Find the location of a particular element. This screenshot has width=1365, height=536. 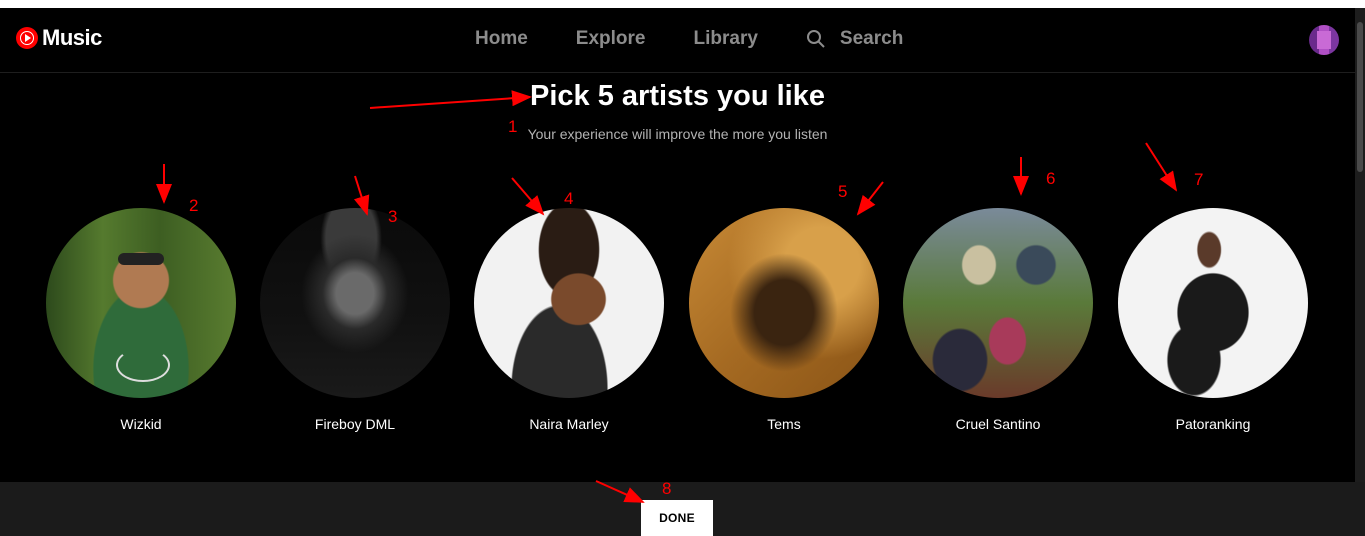

annotation-3: 3 is located at coordinates (393, 216).